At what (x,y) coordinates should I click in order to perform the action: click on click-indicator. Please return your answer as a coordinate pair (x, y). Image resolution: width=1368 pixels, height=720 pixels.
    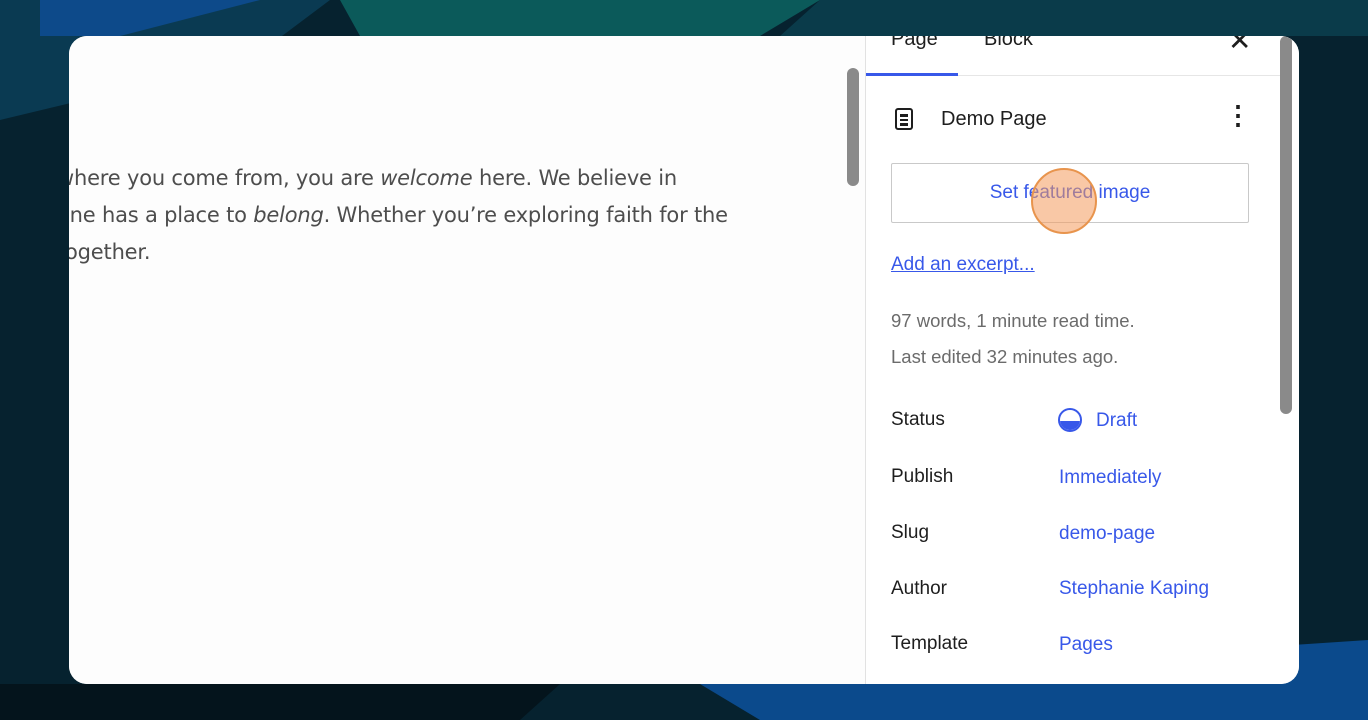
    Looking at the image, I should click on (1064, 201).